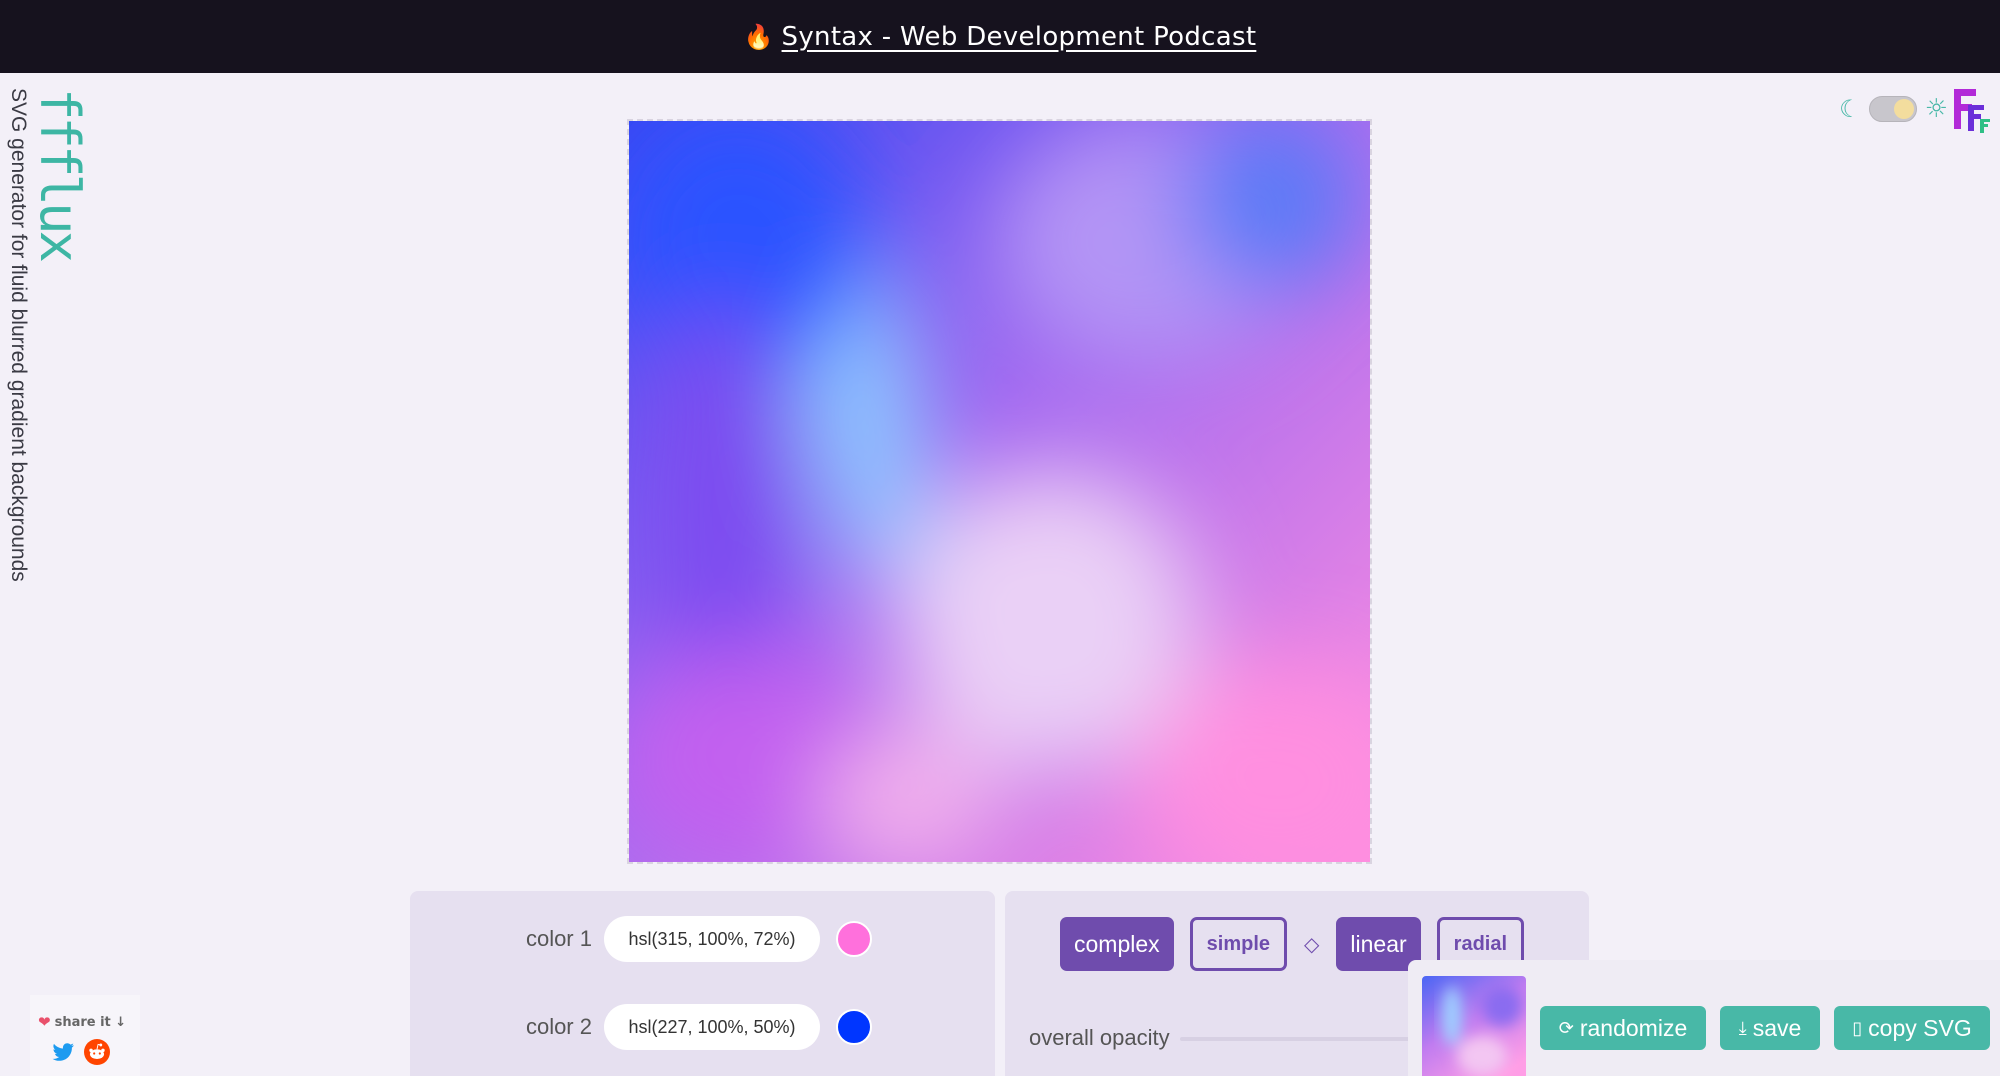  What do you see at coordinates (558, 1026) in the screenshot?
I see `color2-label: color 2` at bounding box center [558, 1026].